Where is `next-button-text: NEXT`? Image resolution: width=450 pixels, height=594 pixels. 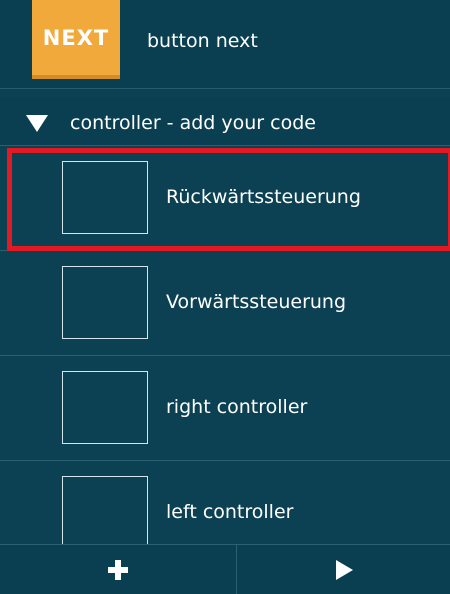 next-button-text: NEXT is located at coordinates (76, 37).